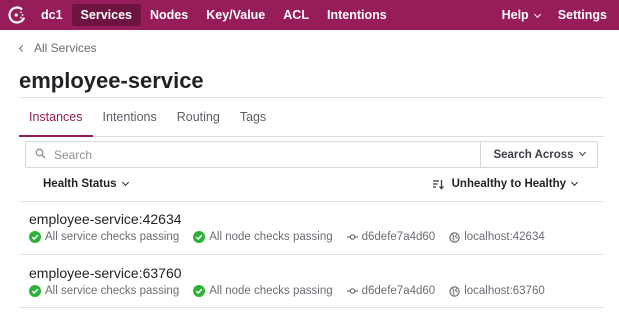 The height and width of the screenshot is (323, 619). What do you see at coordinates (65, 48) in the screenshot?
I see `breadcrumb-all-services: All Services` at bounding box center [65, 48].